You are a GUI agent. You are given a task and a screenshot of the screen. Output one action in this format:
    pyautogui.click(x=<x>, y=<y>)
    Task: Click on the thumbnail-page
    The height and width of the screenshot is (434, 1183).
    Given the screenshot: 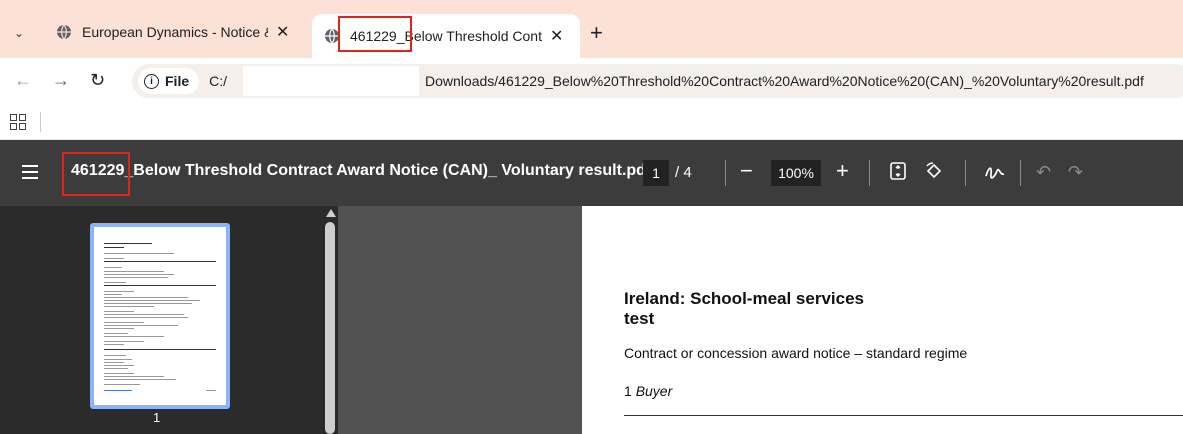 What is the action you would take?
    pyautogui.click(x=160, y=316)
    